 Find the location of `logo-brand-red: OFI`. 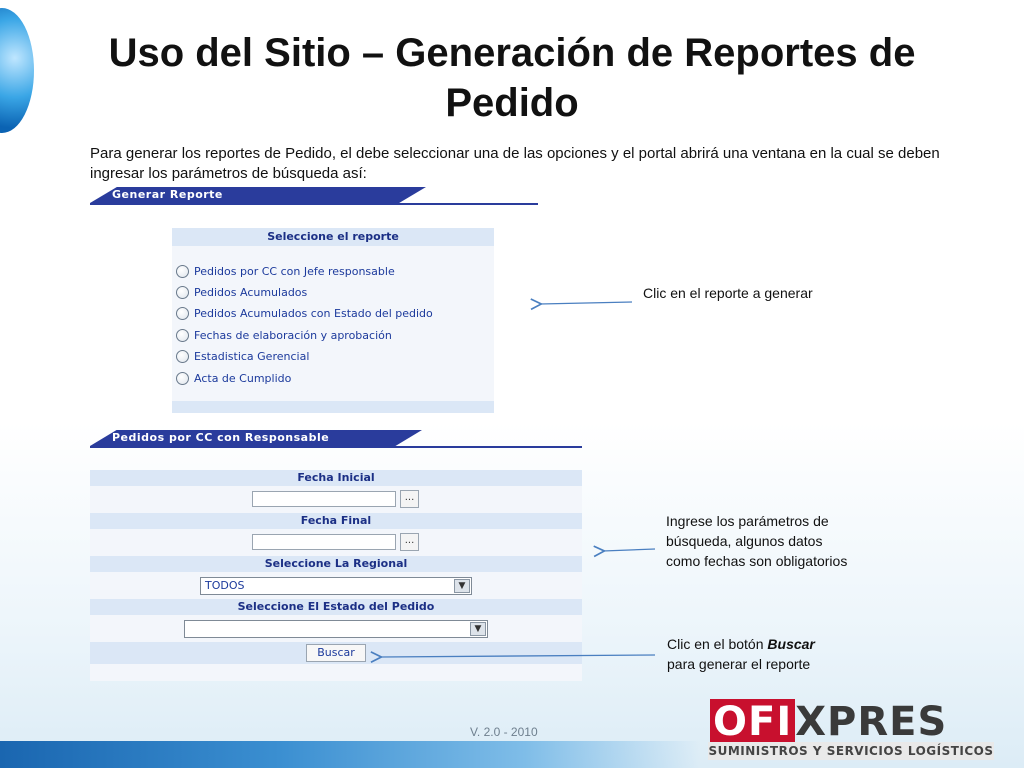

logo-brand-red: OFI is located at coordinates (753, 722).